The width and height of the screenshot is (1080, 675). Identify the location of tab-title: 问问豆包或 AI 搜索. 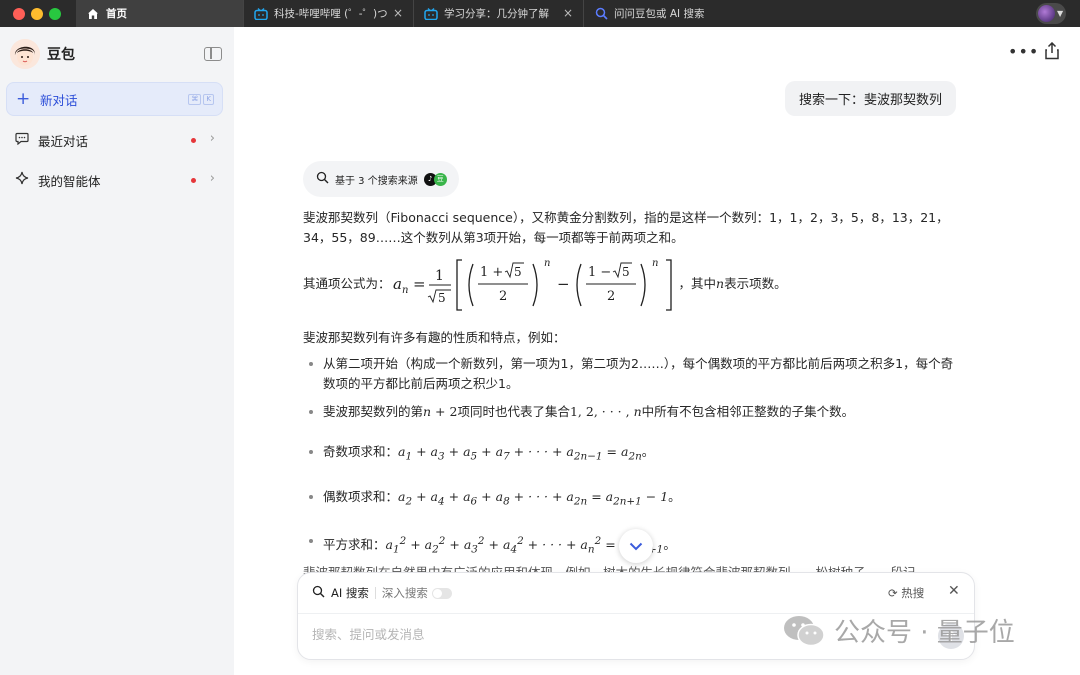
(659, 14).